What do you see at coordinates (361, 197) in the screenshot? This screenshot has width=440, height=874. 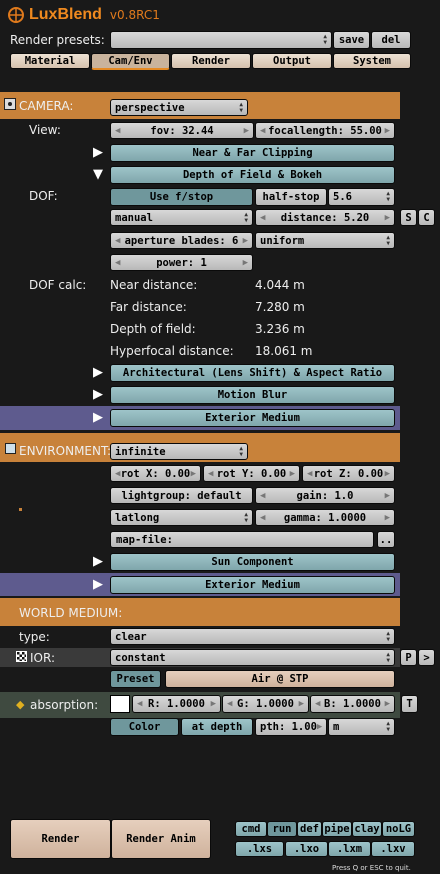 I see `fstop-select: 5.6 ▲ ▼` at bounding box center [361, 197].